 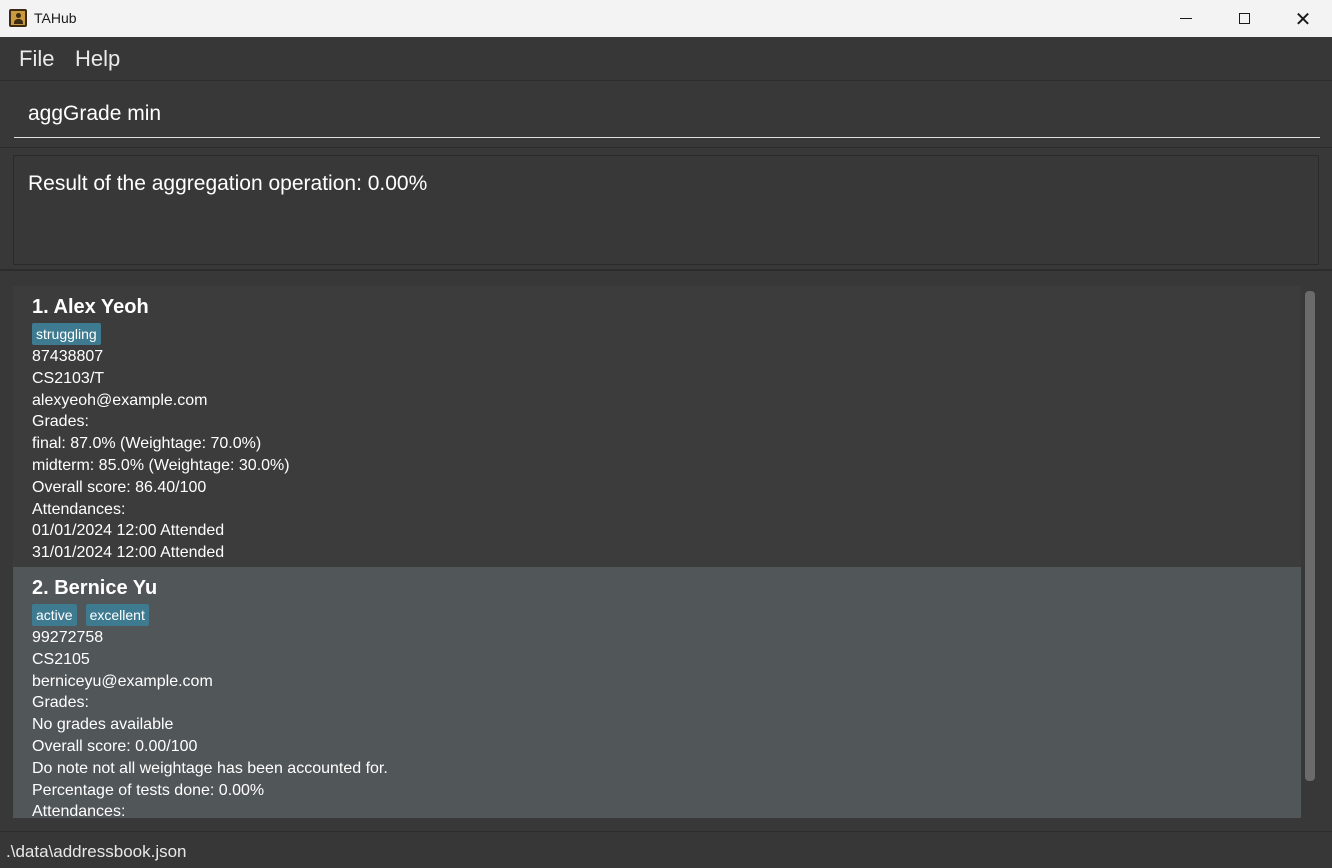 What do you see at coordinates (120, 400) in the screenshot?
I see `email: alexyeoh@example.com` at bounding box center [120, 400].